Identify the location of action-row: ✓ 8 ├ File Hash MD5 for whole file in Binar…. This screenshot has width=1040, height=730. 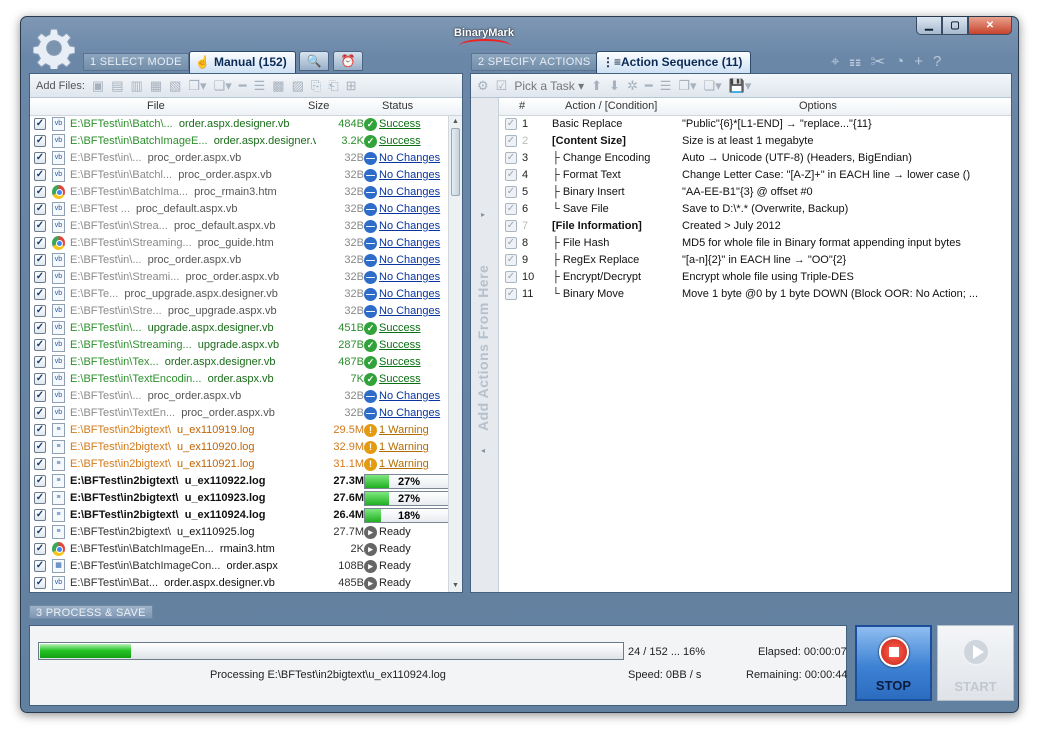
(755, 243).